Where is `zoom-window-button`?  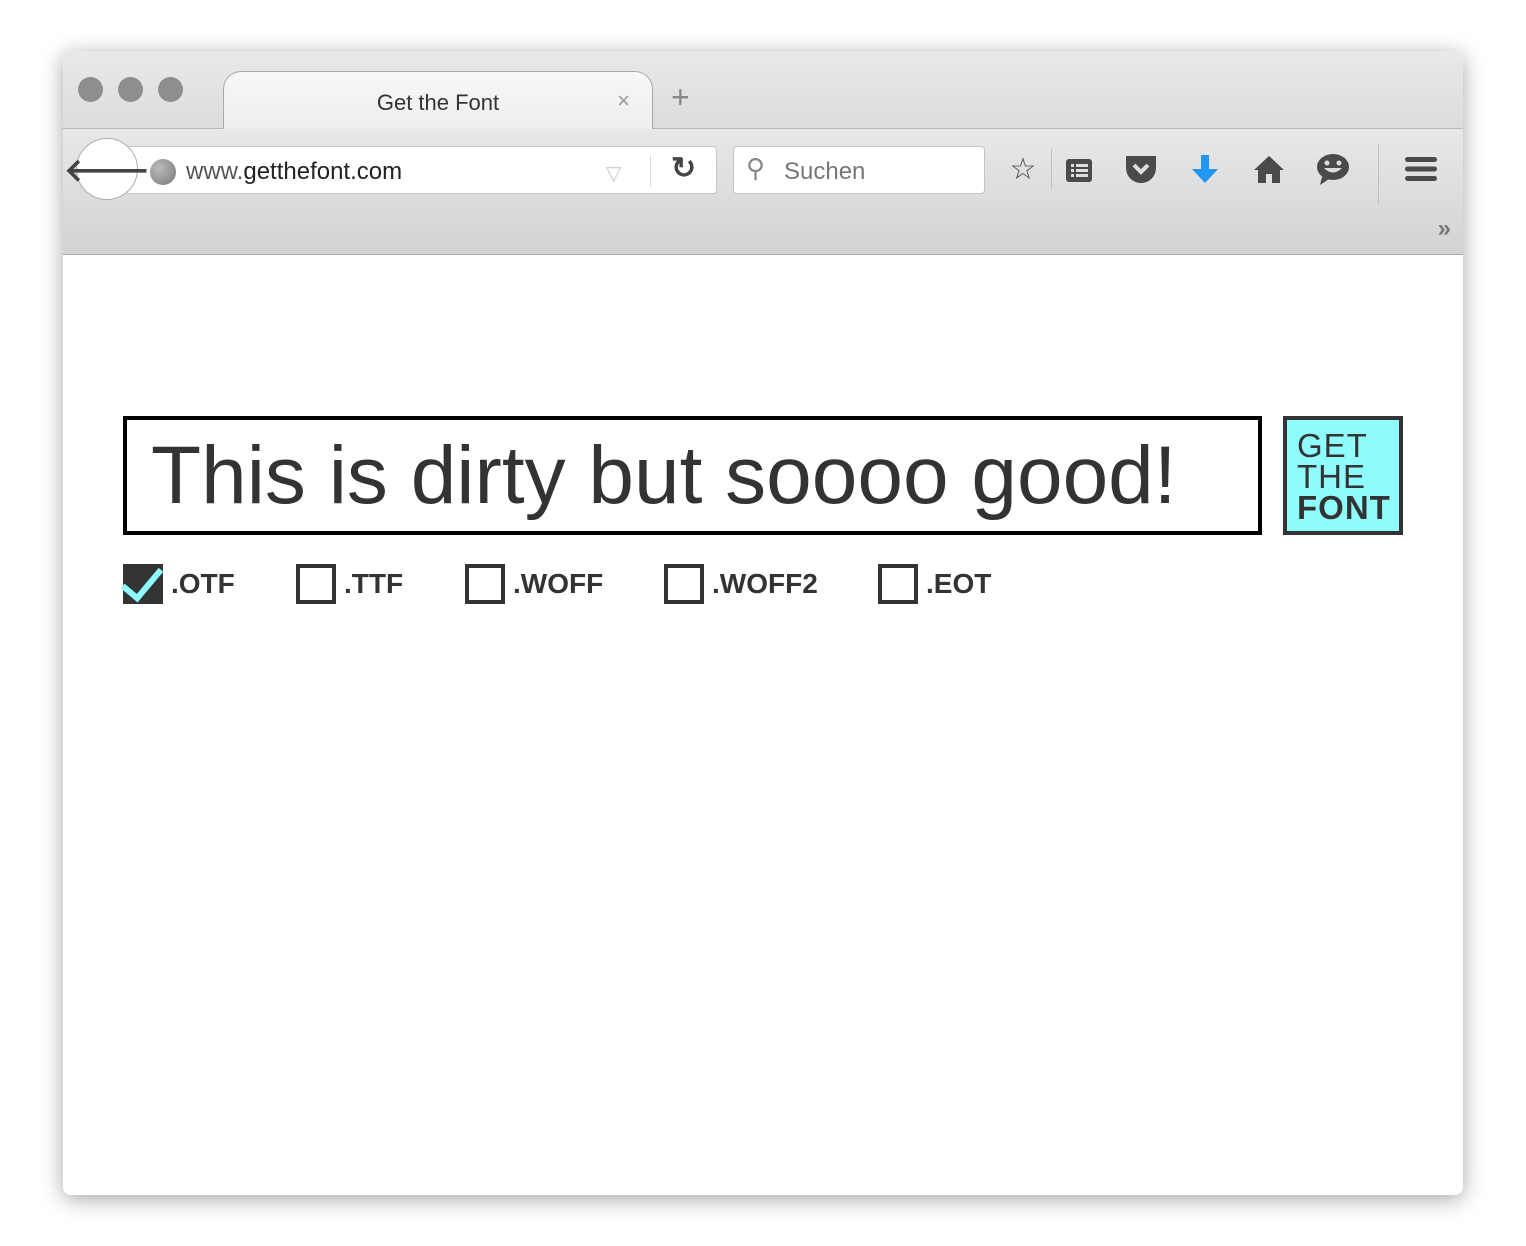
zoom-window-button is located at coordinates (170, 89).